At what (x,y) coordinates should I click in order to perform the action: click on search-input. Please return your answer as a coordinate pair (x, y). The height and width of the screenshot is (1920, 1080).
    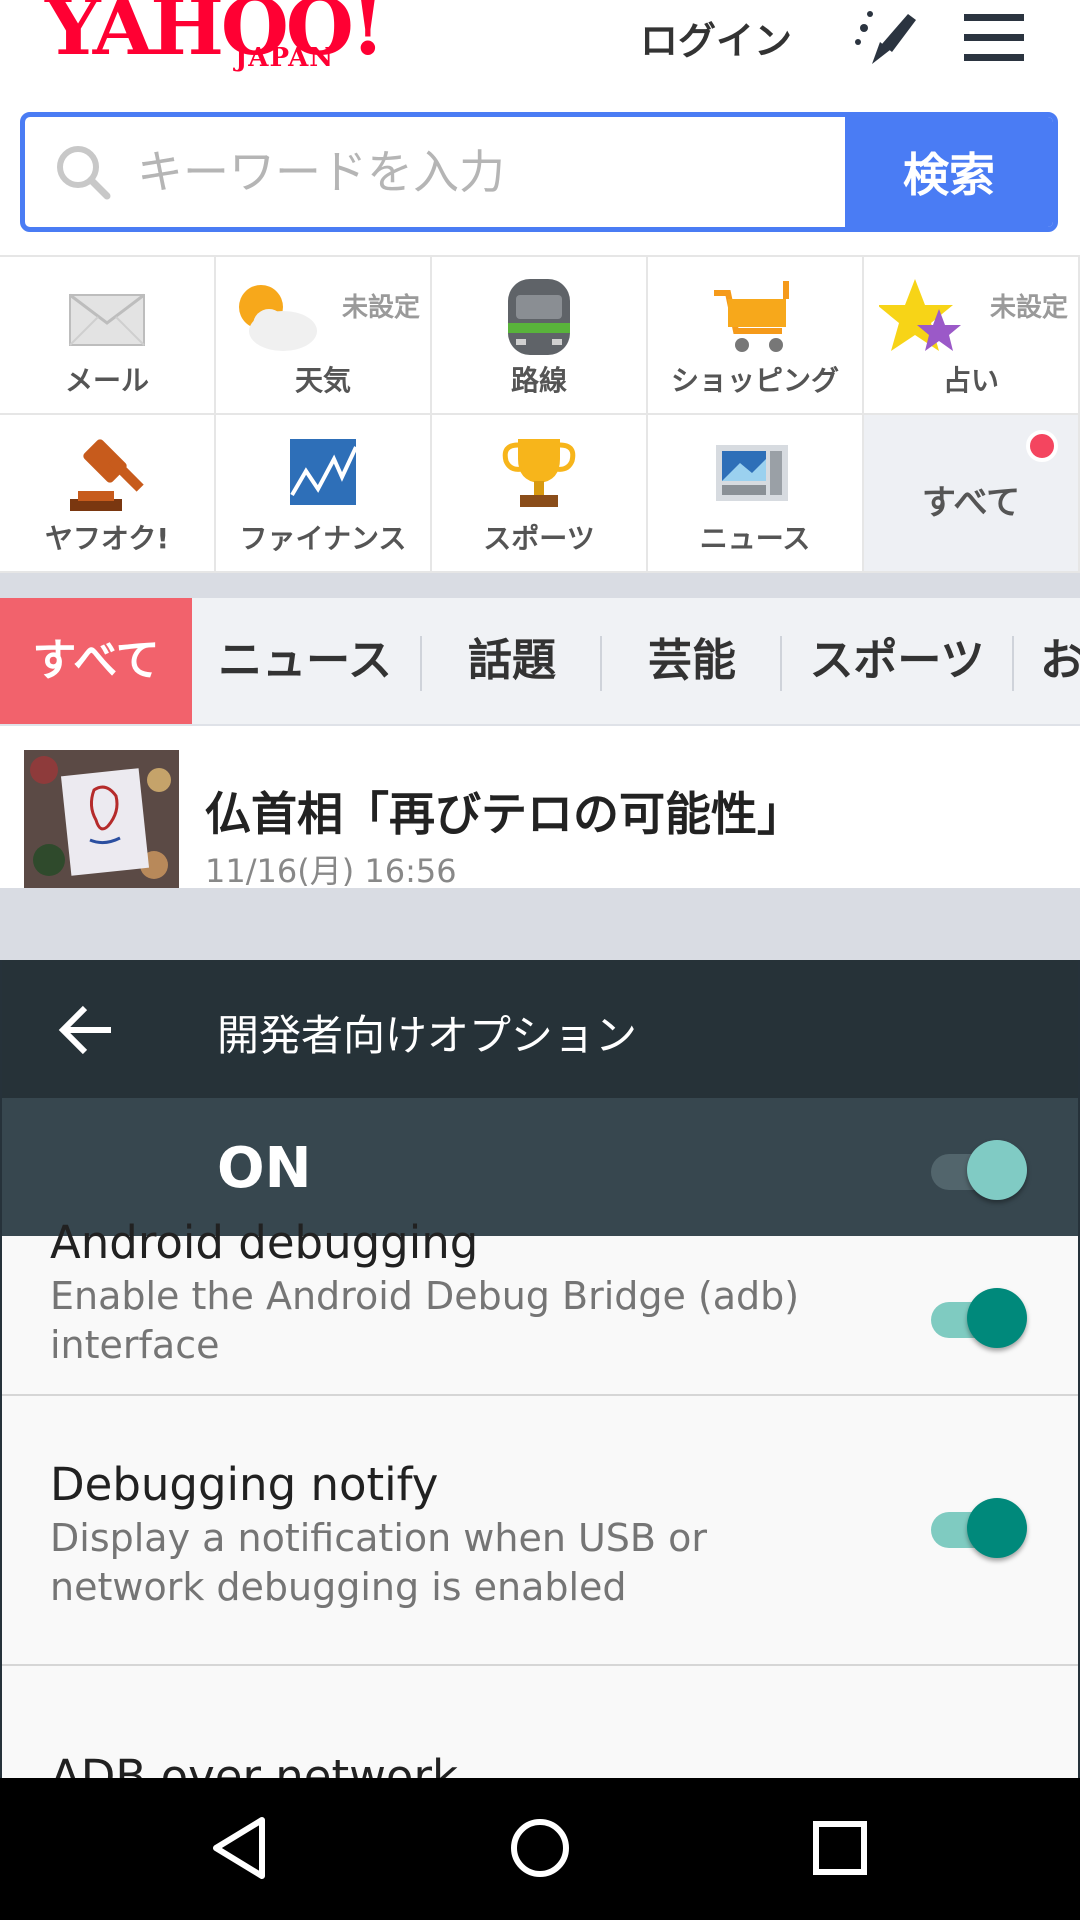
    Looking at the image, I should click on (495, 172).